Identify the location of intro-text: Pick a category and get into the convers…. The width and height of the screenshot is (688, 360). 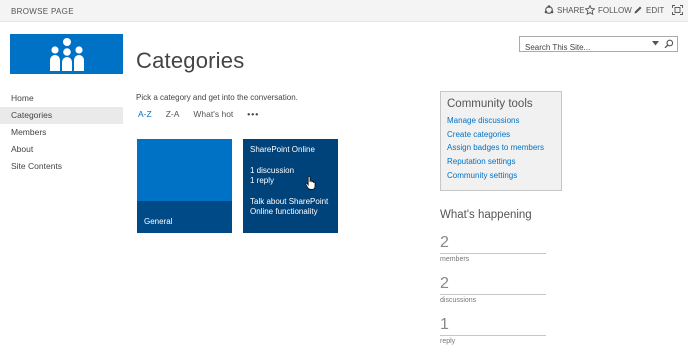
(217, 97).